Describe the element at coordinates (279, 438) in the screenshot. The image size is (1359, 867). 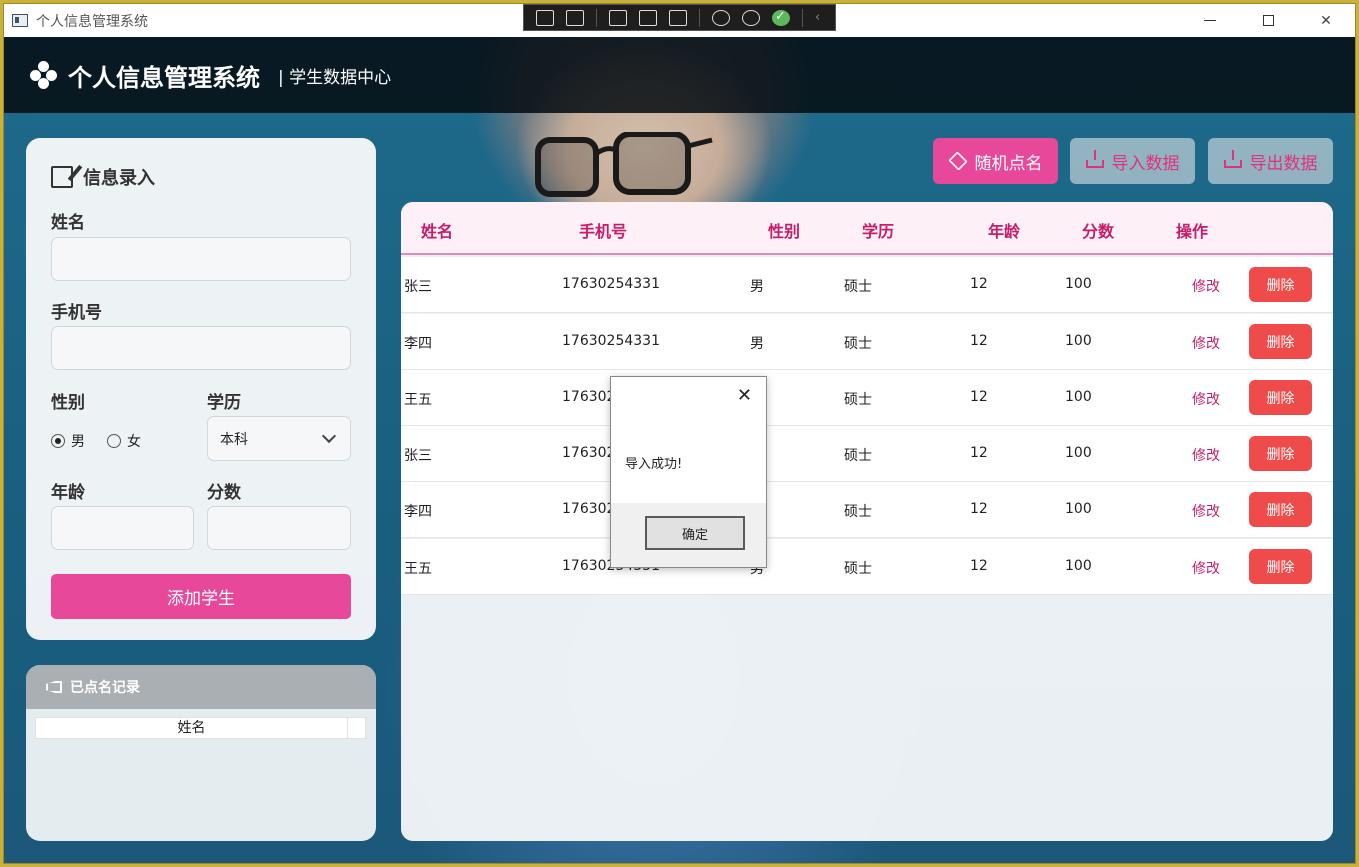
I see `education-select: 本科` at that location.